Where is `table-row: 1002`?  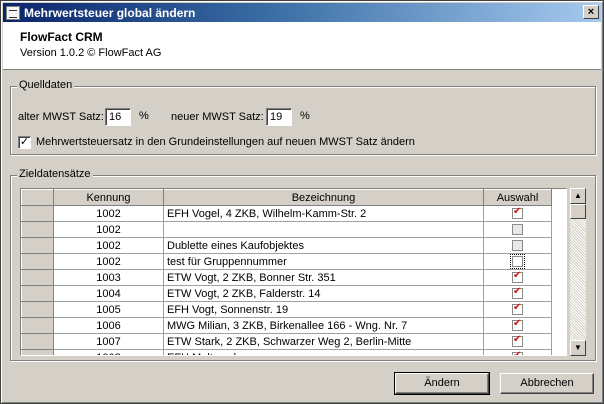
table-row: 1002 is located at coordinates (286, 229).